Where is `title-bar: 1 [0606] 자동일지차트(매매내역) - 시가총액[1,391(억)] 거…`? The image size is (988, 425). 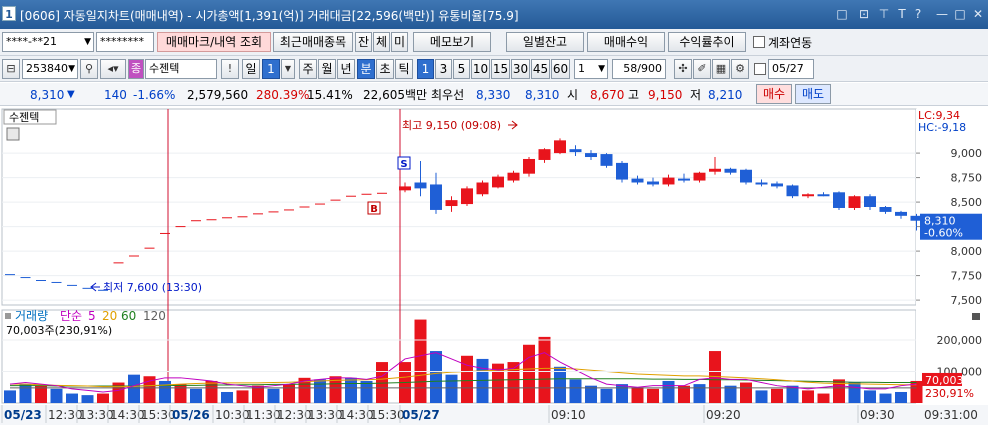 title-bar: 1 [0606] 자동일지차트(매매내역) - 시가총액[1,391(억)] 거… is located at coordinates (494, 14).